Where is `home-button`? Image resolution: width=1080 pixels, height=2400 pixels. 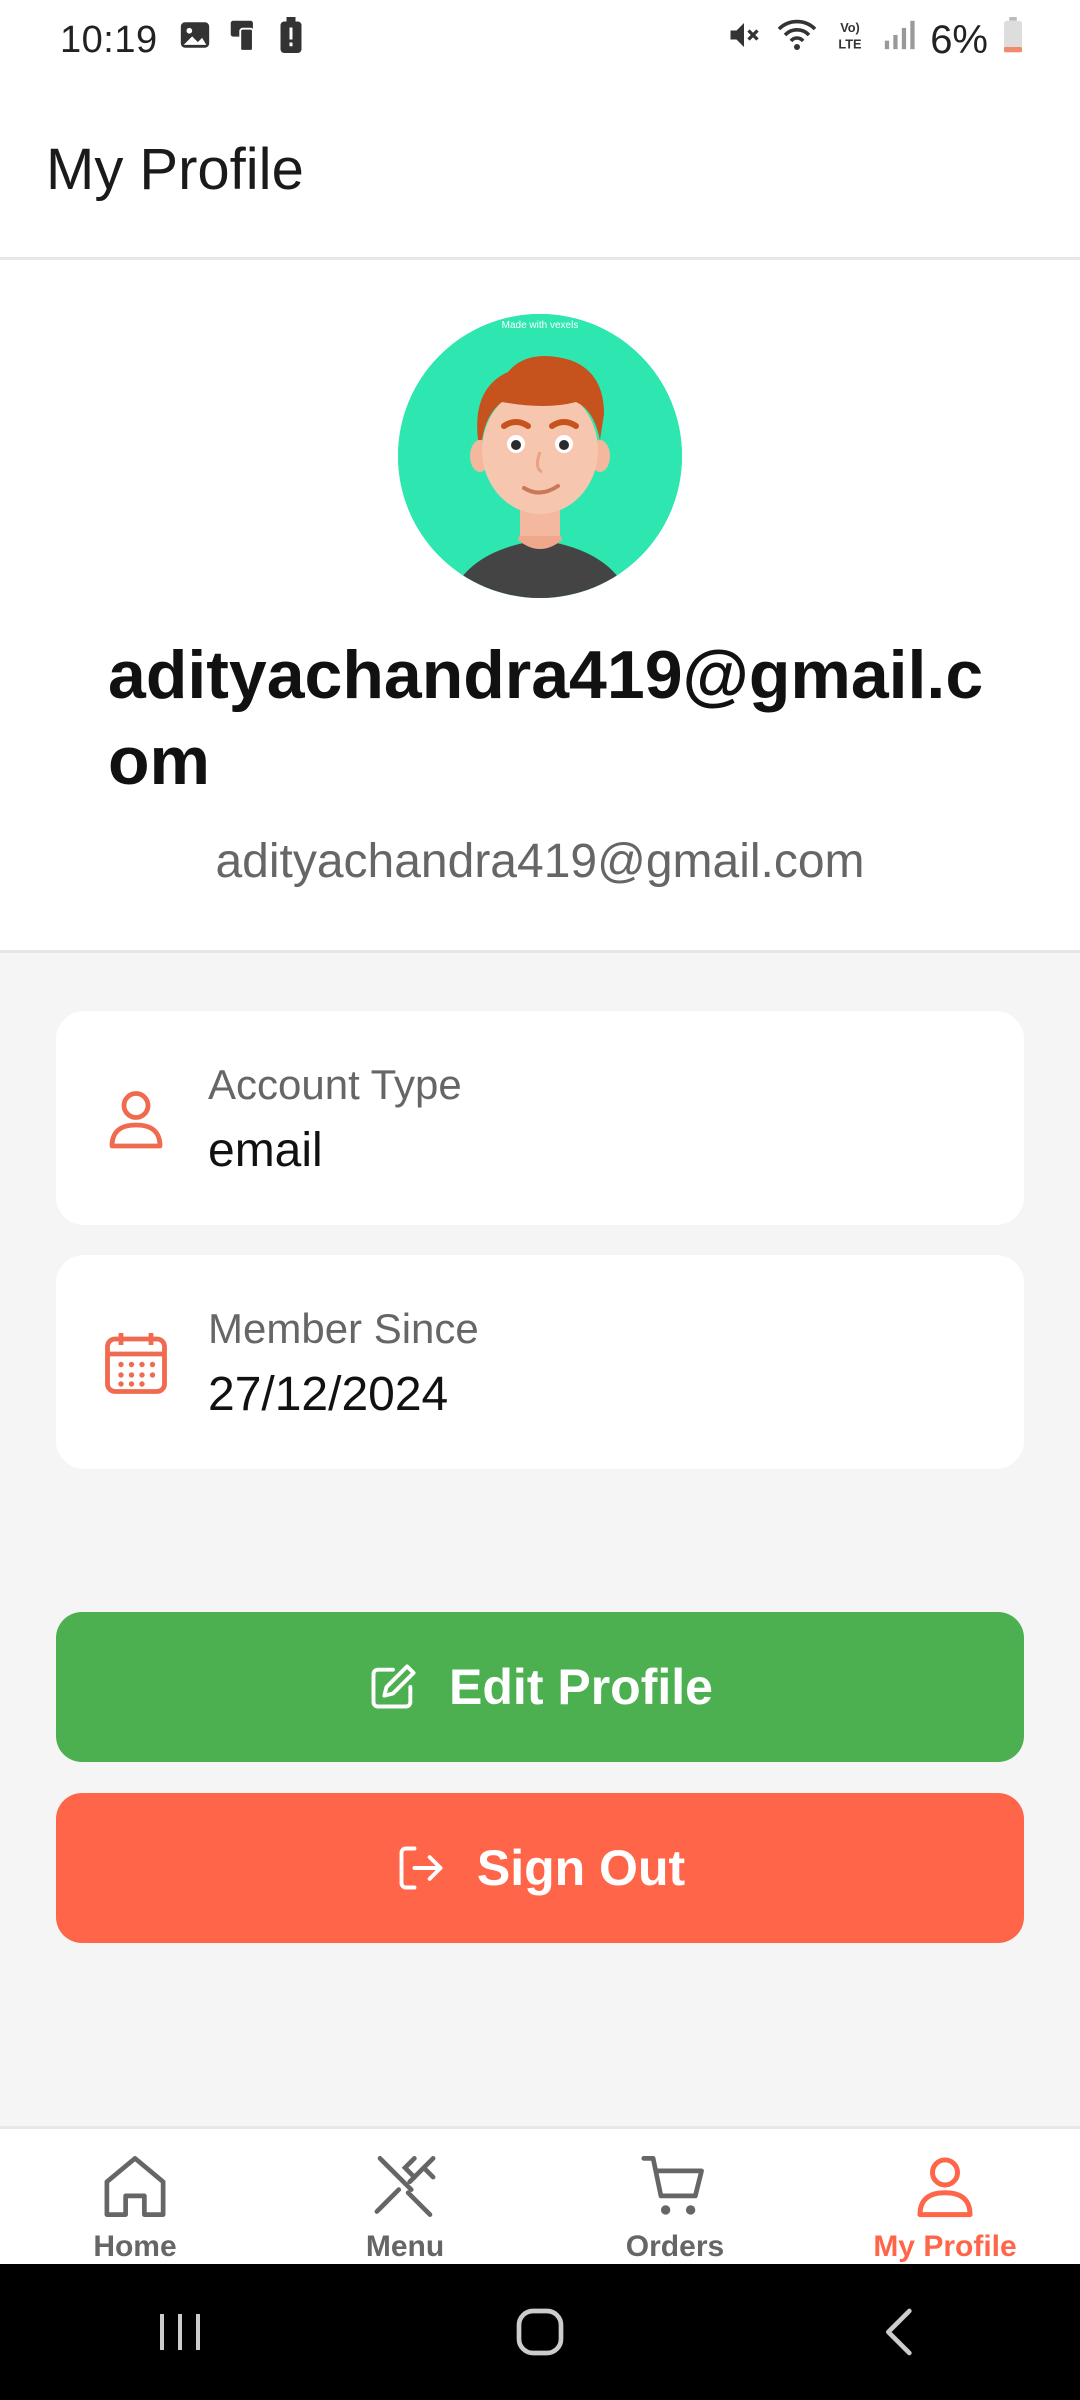 home-button is located at coordinates (540, 2332).